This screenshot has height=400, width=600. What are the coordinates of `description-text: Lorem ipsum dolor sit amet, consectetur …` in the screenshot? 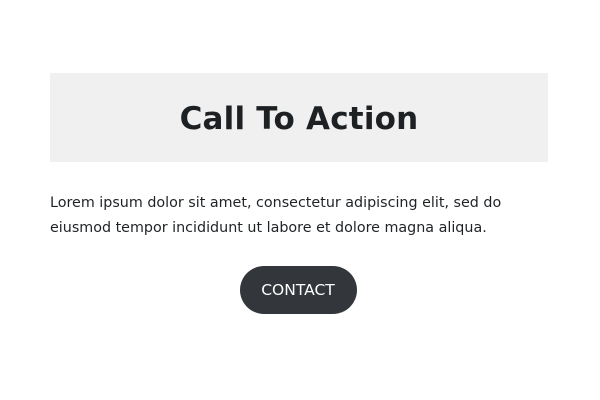 It's located at (276, 215).